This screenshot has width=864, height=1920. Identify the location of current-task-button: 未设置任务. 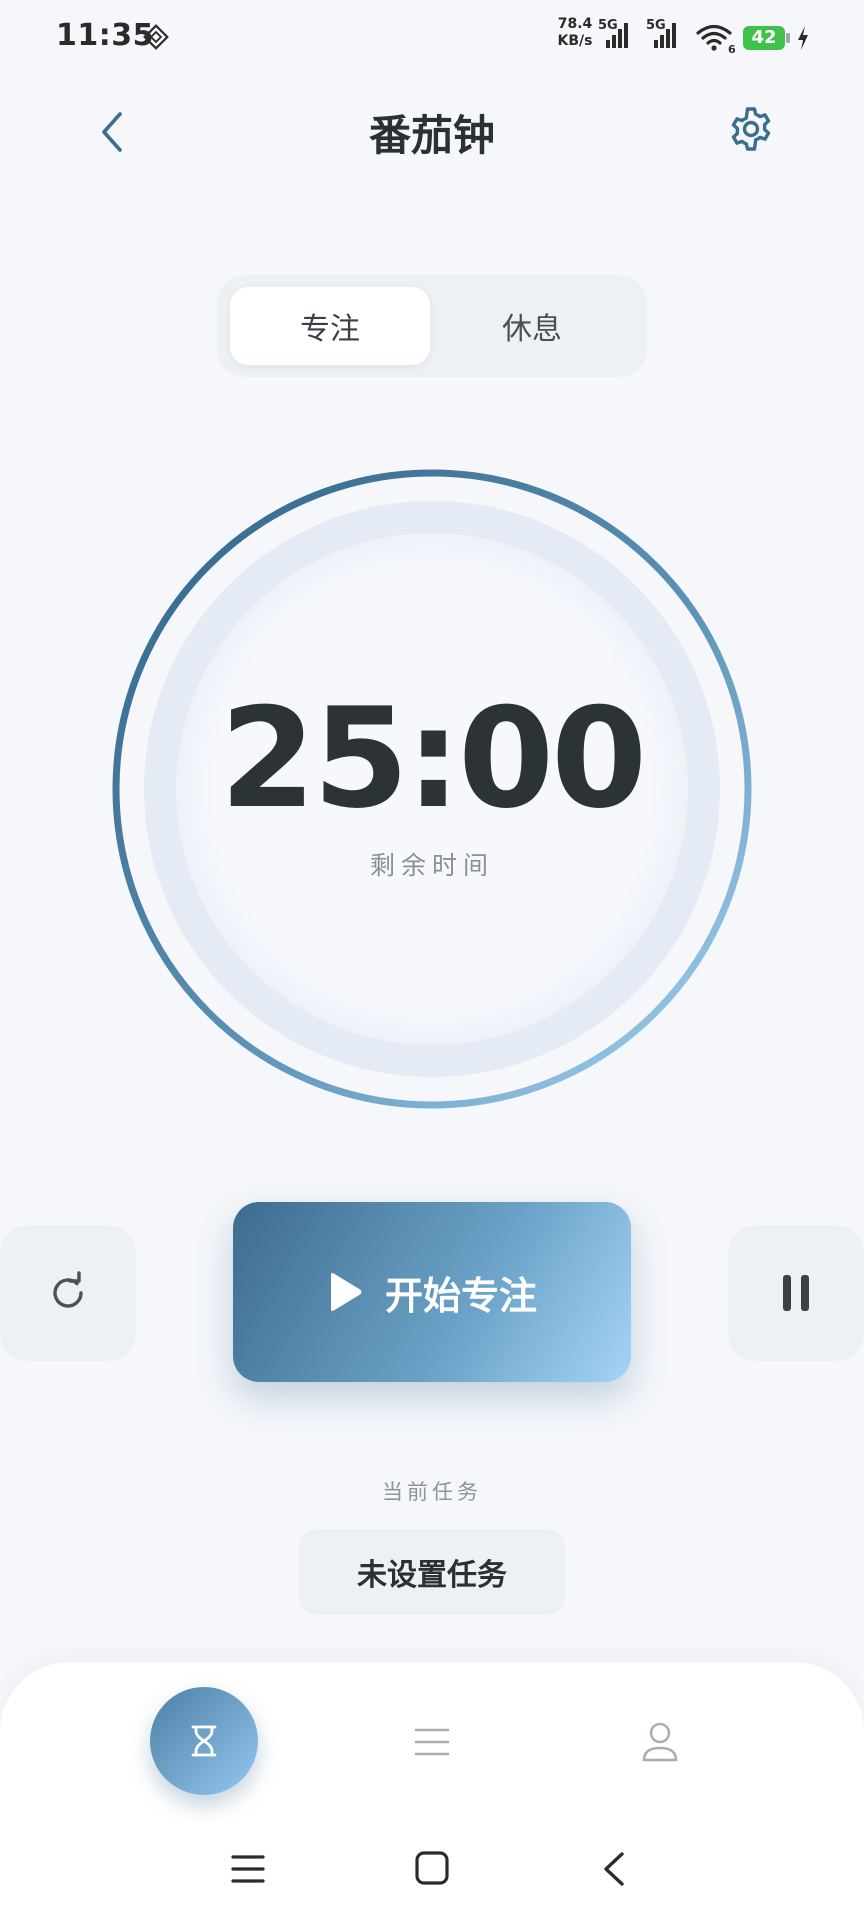
(432, 1572).